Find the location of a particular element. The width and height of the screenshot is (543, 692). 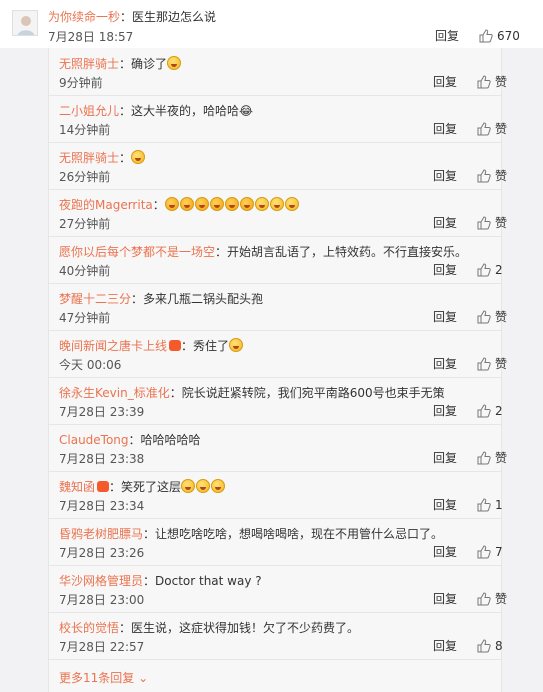

reply-text: ：笑死了这层 is located at coordinates (145, 487).